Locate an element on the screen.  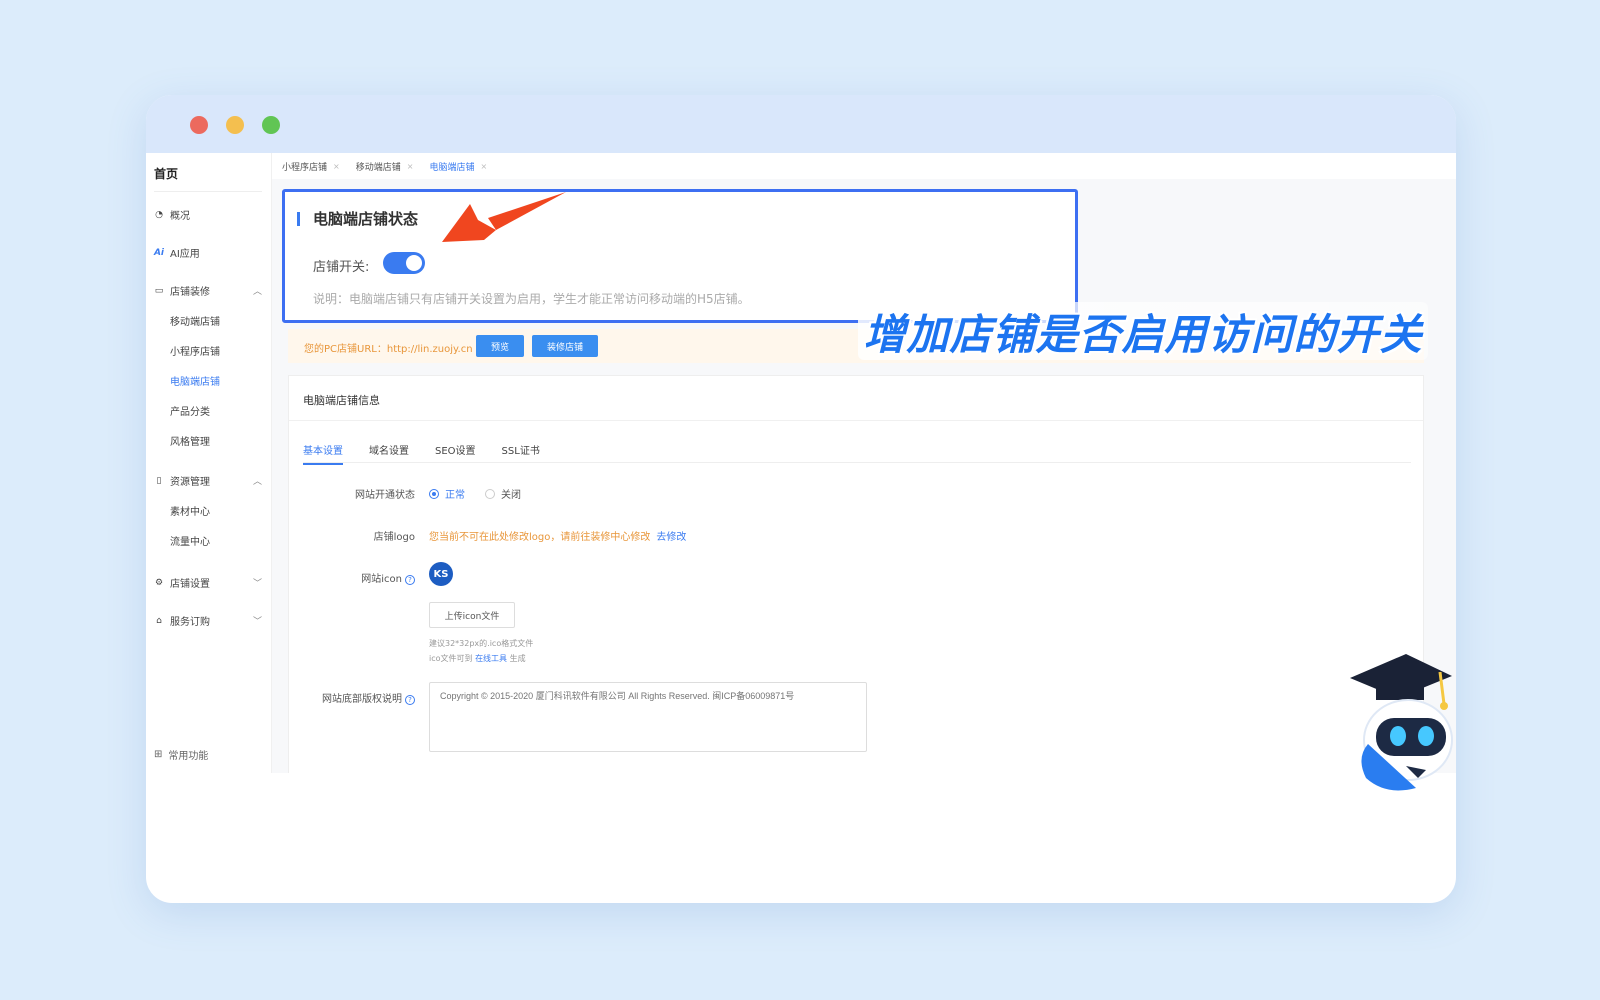
close-window-button is located at coordinates (199, 125).